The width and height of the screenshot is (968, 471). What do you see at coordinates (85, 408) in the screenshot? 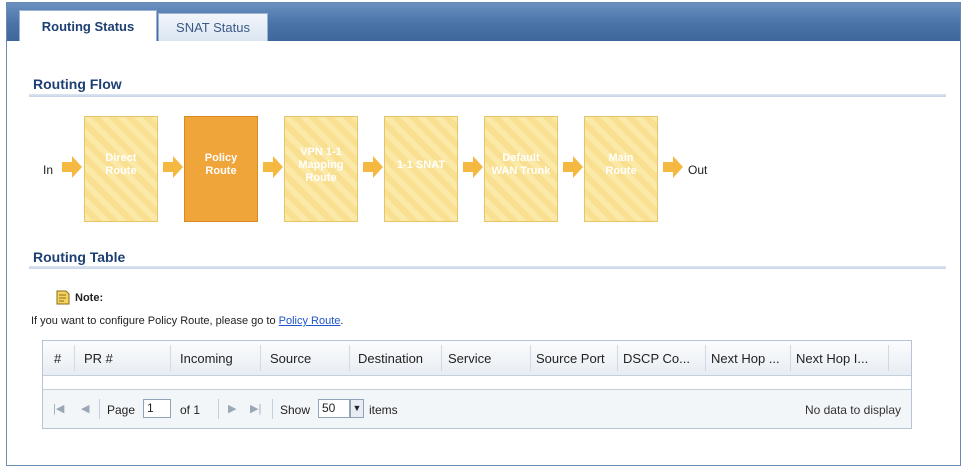
I see `previous-page-icon: ◀` at bounding box center [85, 408].